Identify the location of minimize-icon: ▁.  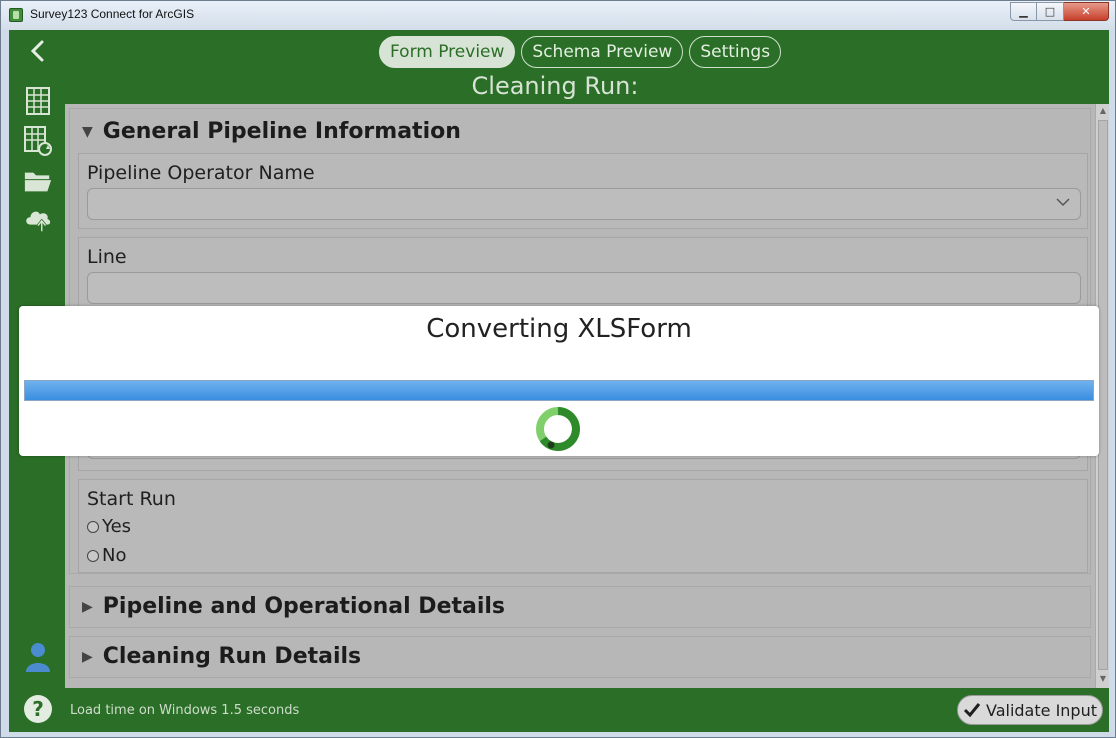
(1023, 11).